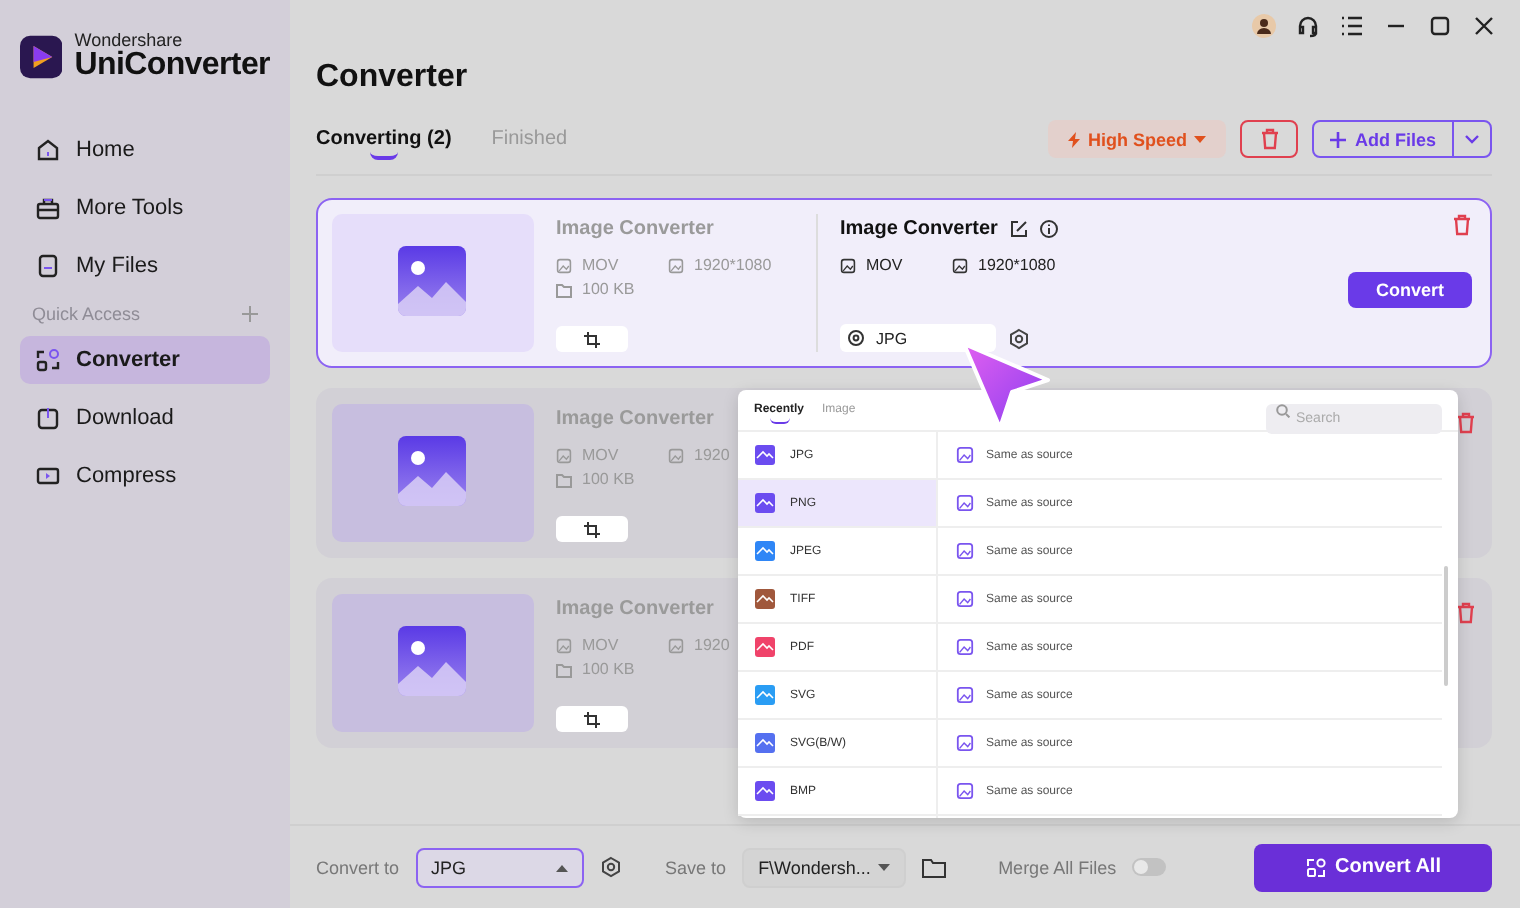 This screenshot has width=1520, height=908. Describe the element at coordinates (145, 418) in the screenshot. I see `sidebar-item: Download` at that location.